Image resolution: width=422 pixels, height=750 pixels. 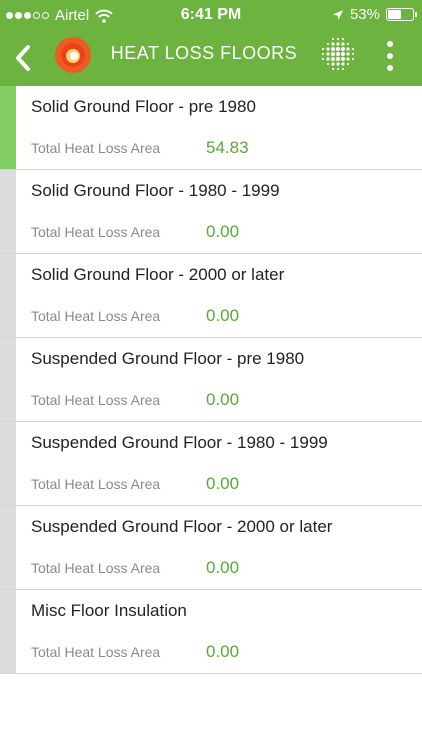 What do you see at coordinates (390, 56) in the screenshot?
I see `more-options-button` at bounding box center [390, 56].